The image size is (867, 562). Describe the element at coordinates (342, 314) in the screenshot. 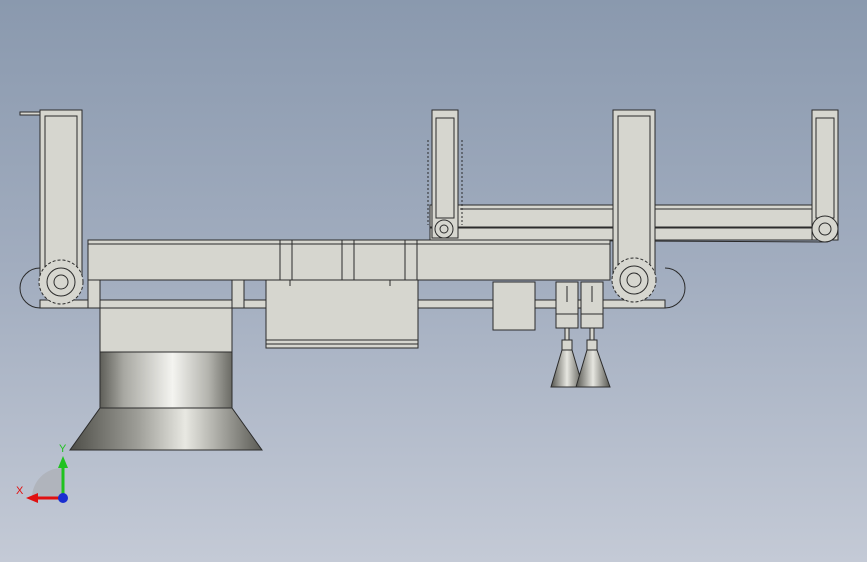

I see `gearbox-block` at that location.